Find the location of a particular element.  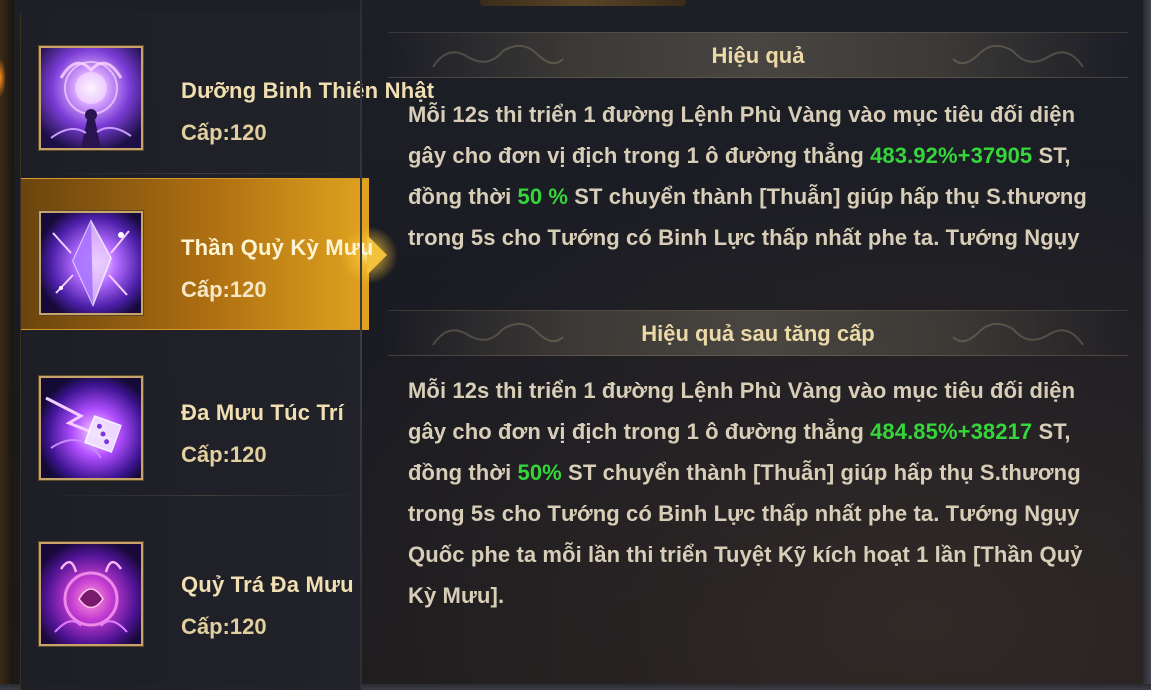

skill-item-than-quy-ky-muu: Thần Quỷ Kỳ Mưu Cấp:120 is located at coordinates (210, 254).